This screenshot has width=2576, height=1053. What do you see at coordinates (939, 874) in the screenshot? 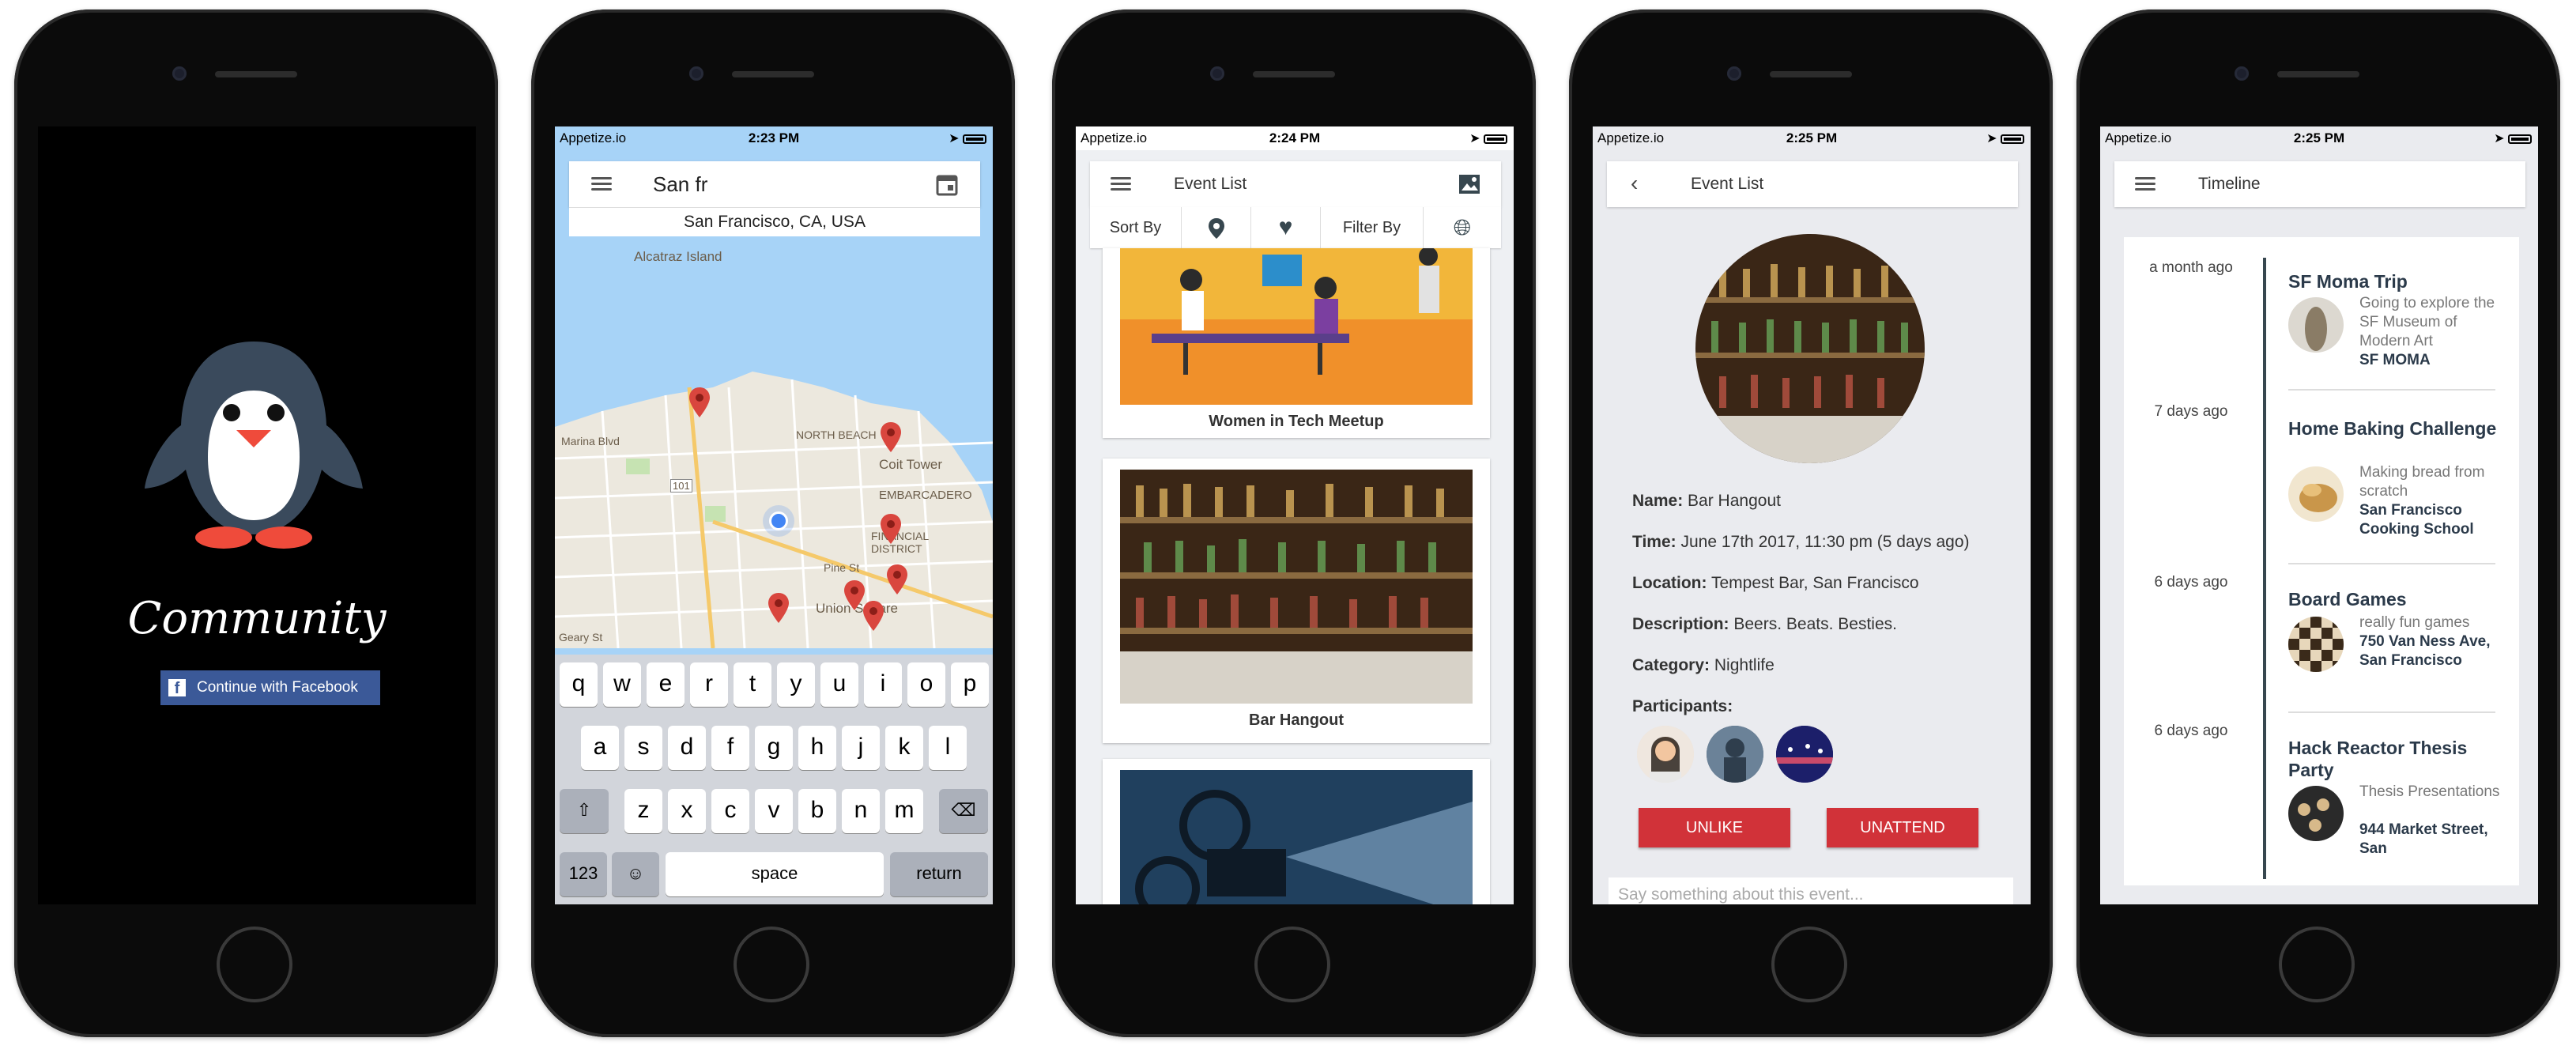
I see `return-key: return` at bounding box center [939, 874].